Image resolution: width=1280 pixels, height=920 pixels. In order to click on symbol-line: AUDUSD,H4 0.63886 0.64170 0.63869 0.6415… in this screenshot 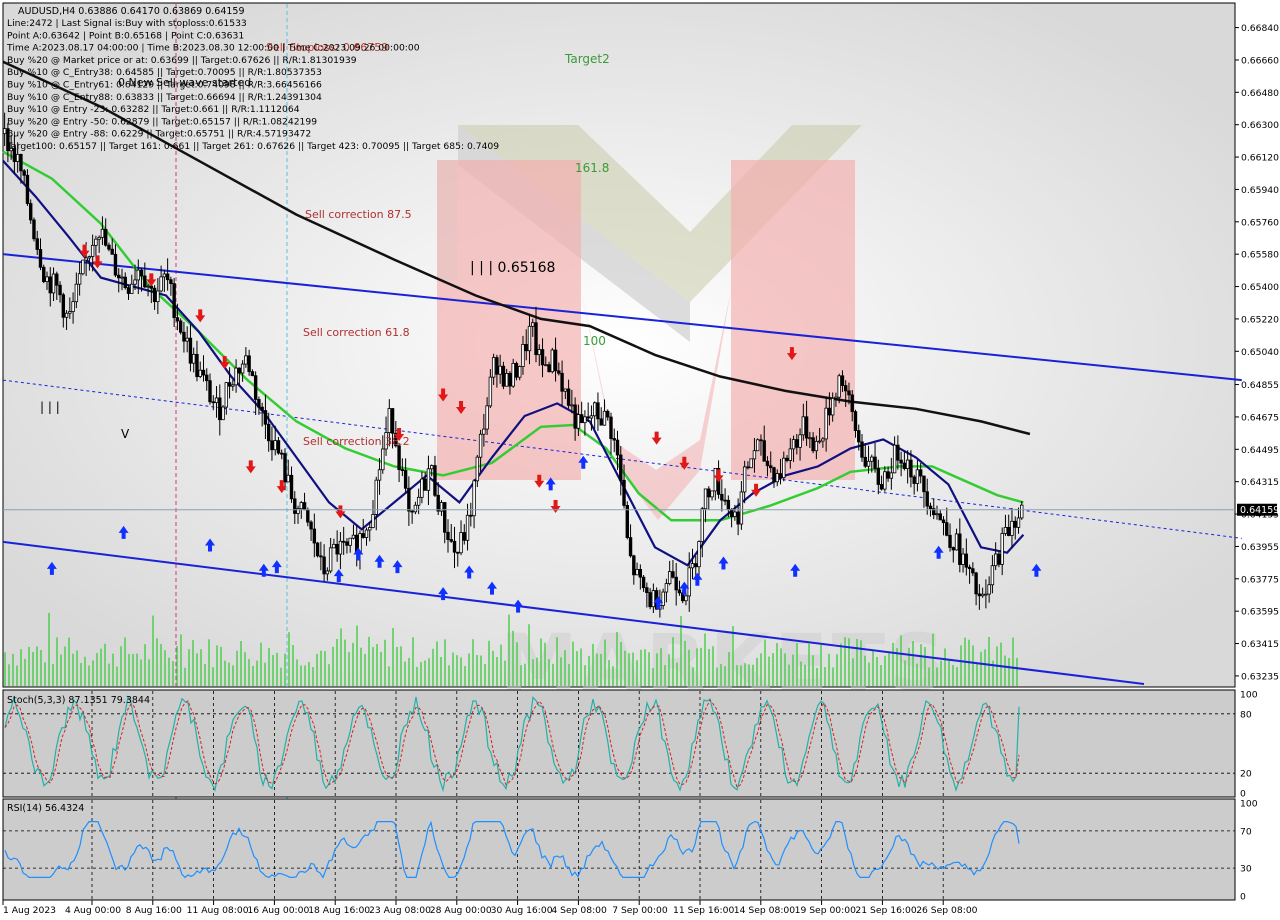, I will do `click(131, 11)`.